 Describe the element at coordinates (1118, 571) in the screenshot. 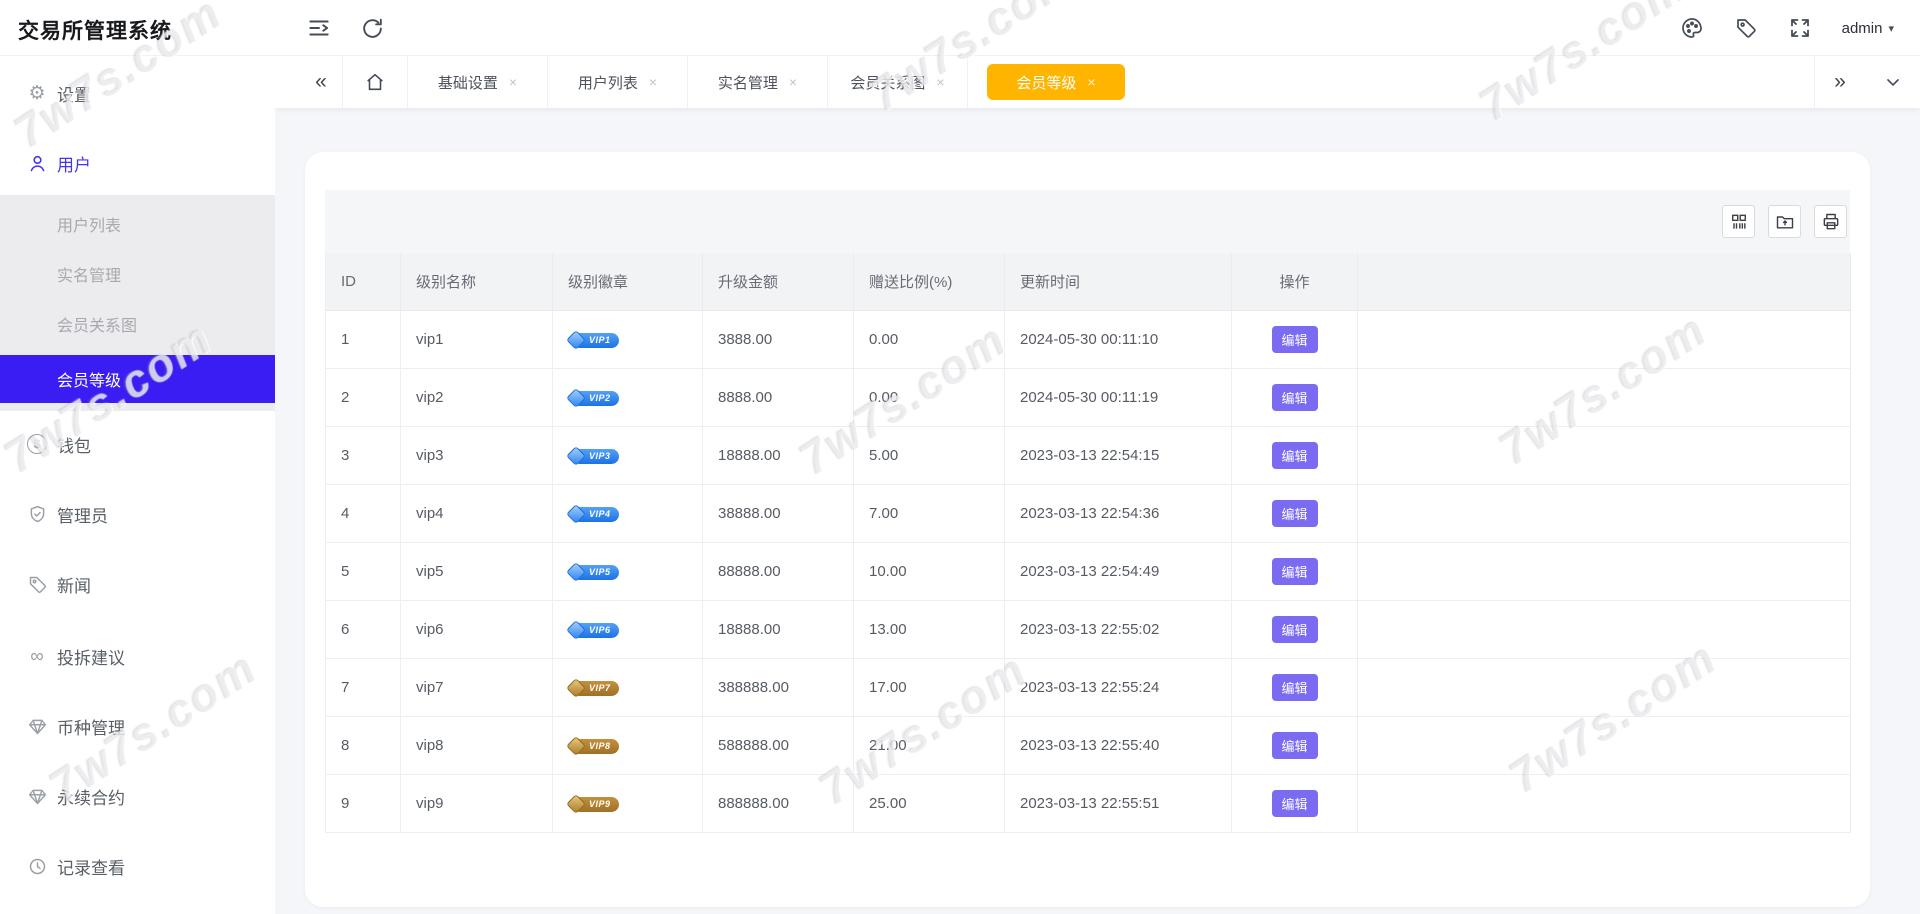

I see `cell-updated: 2023-03-13 22:54:49` at that location.